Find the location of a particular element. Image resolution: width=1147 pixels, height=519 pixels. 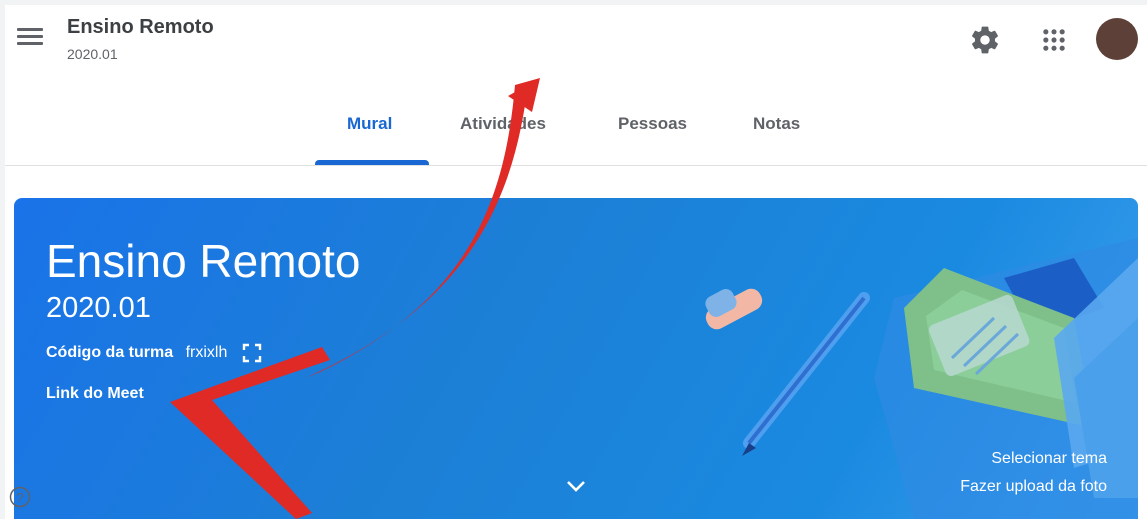

avatar is located at coordinates (1117, 39).